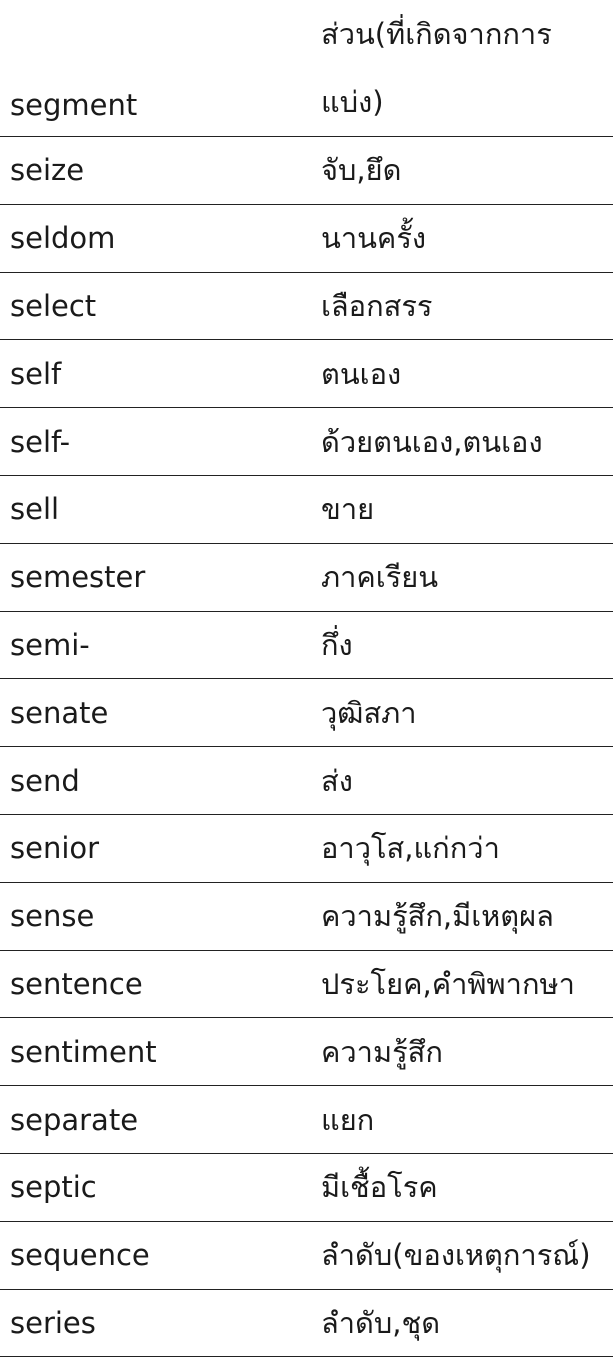 This screenshot has height=1357, width=613. I want to click on thai-meaning: ตนเอง, so click(459, 374).